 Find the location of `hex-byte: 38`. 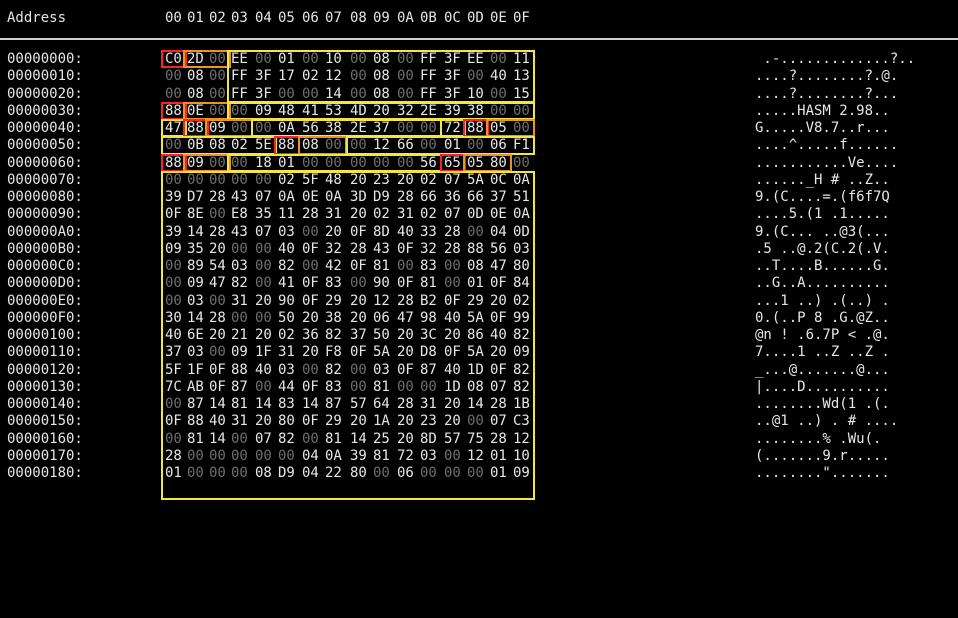

hex-byte: 38 is located at coordinates (336, 318).